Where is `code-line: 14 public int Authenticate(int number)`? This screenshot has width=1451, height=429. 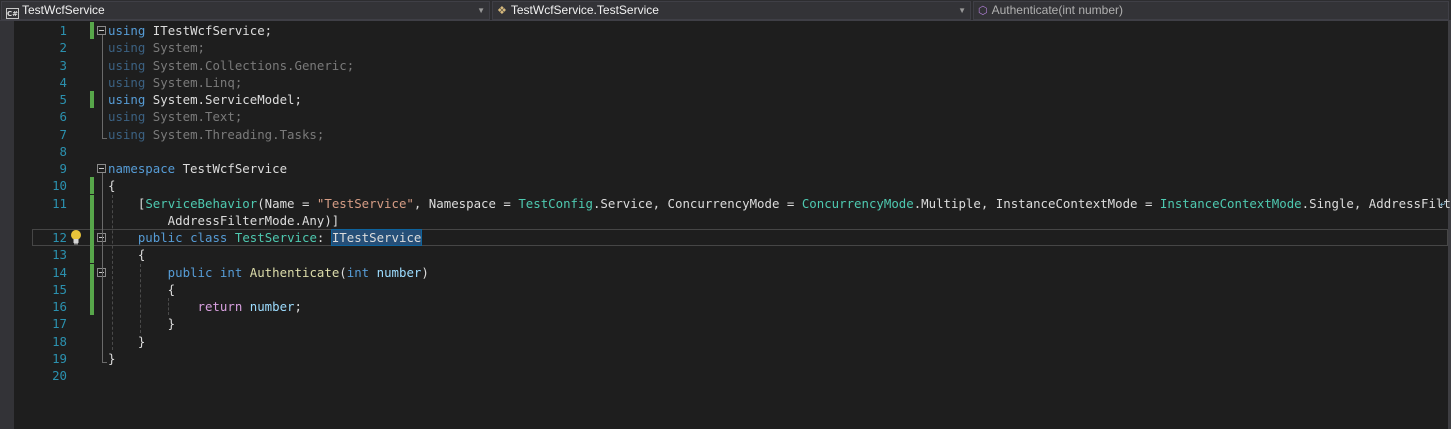
code-line: 14 public int Authenticate(int number) is located at coordinates (740, 272).